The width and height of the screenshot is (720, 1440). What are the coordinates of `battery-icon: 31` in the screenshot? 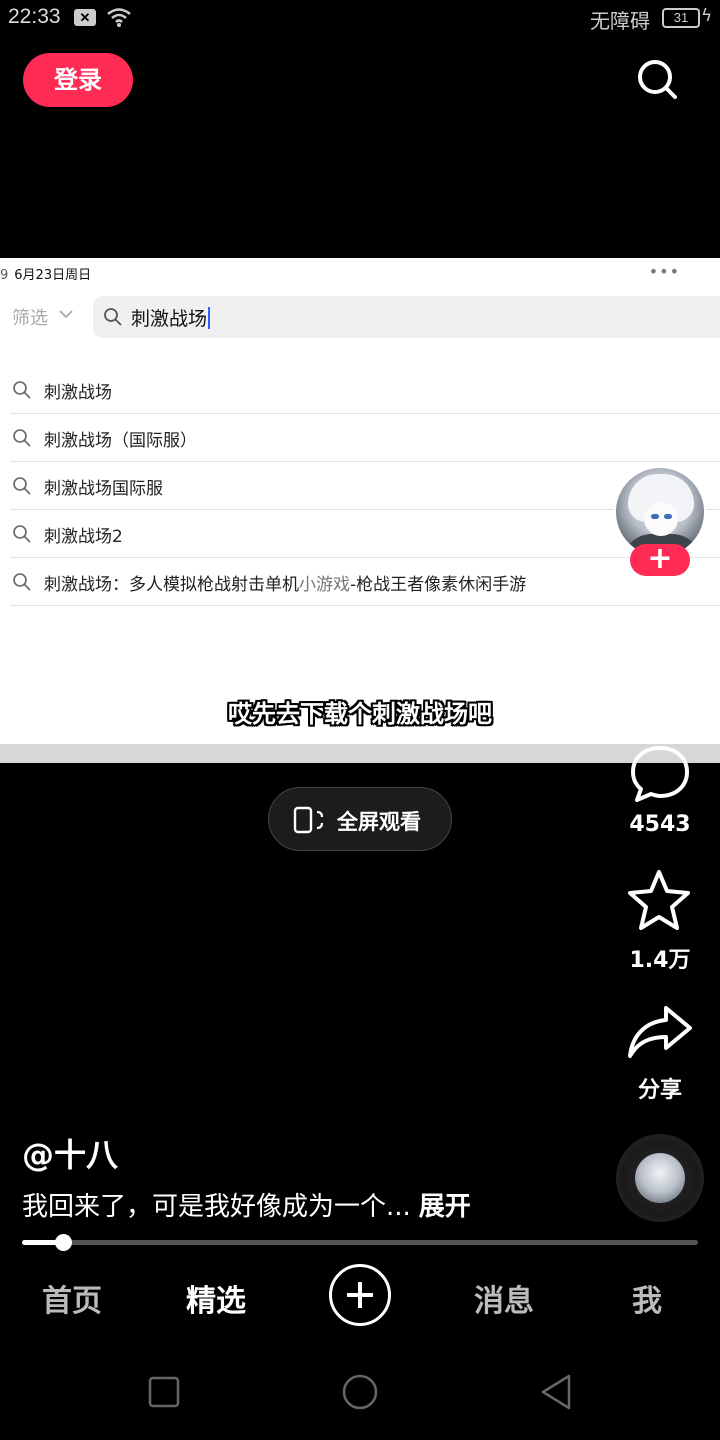 It's located at (681, 18).